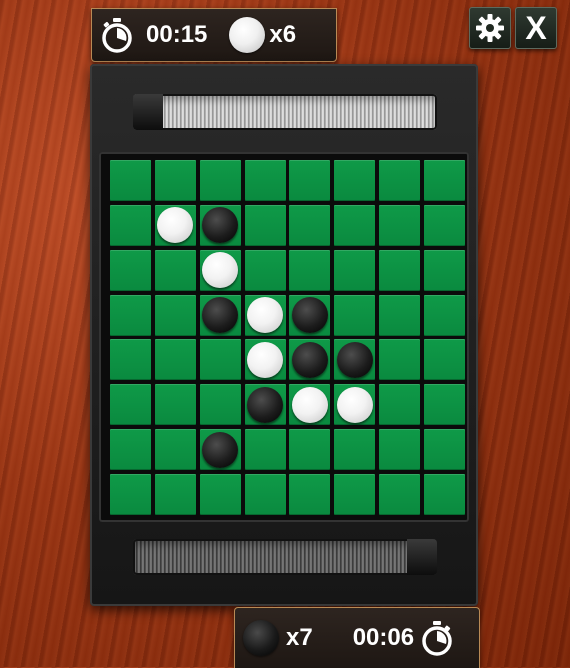 This screenshot has width=570, height=668. I want to click on settings-button, so click(490, 28).